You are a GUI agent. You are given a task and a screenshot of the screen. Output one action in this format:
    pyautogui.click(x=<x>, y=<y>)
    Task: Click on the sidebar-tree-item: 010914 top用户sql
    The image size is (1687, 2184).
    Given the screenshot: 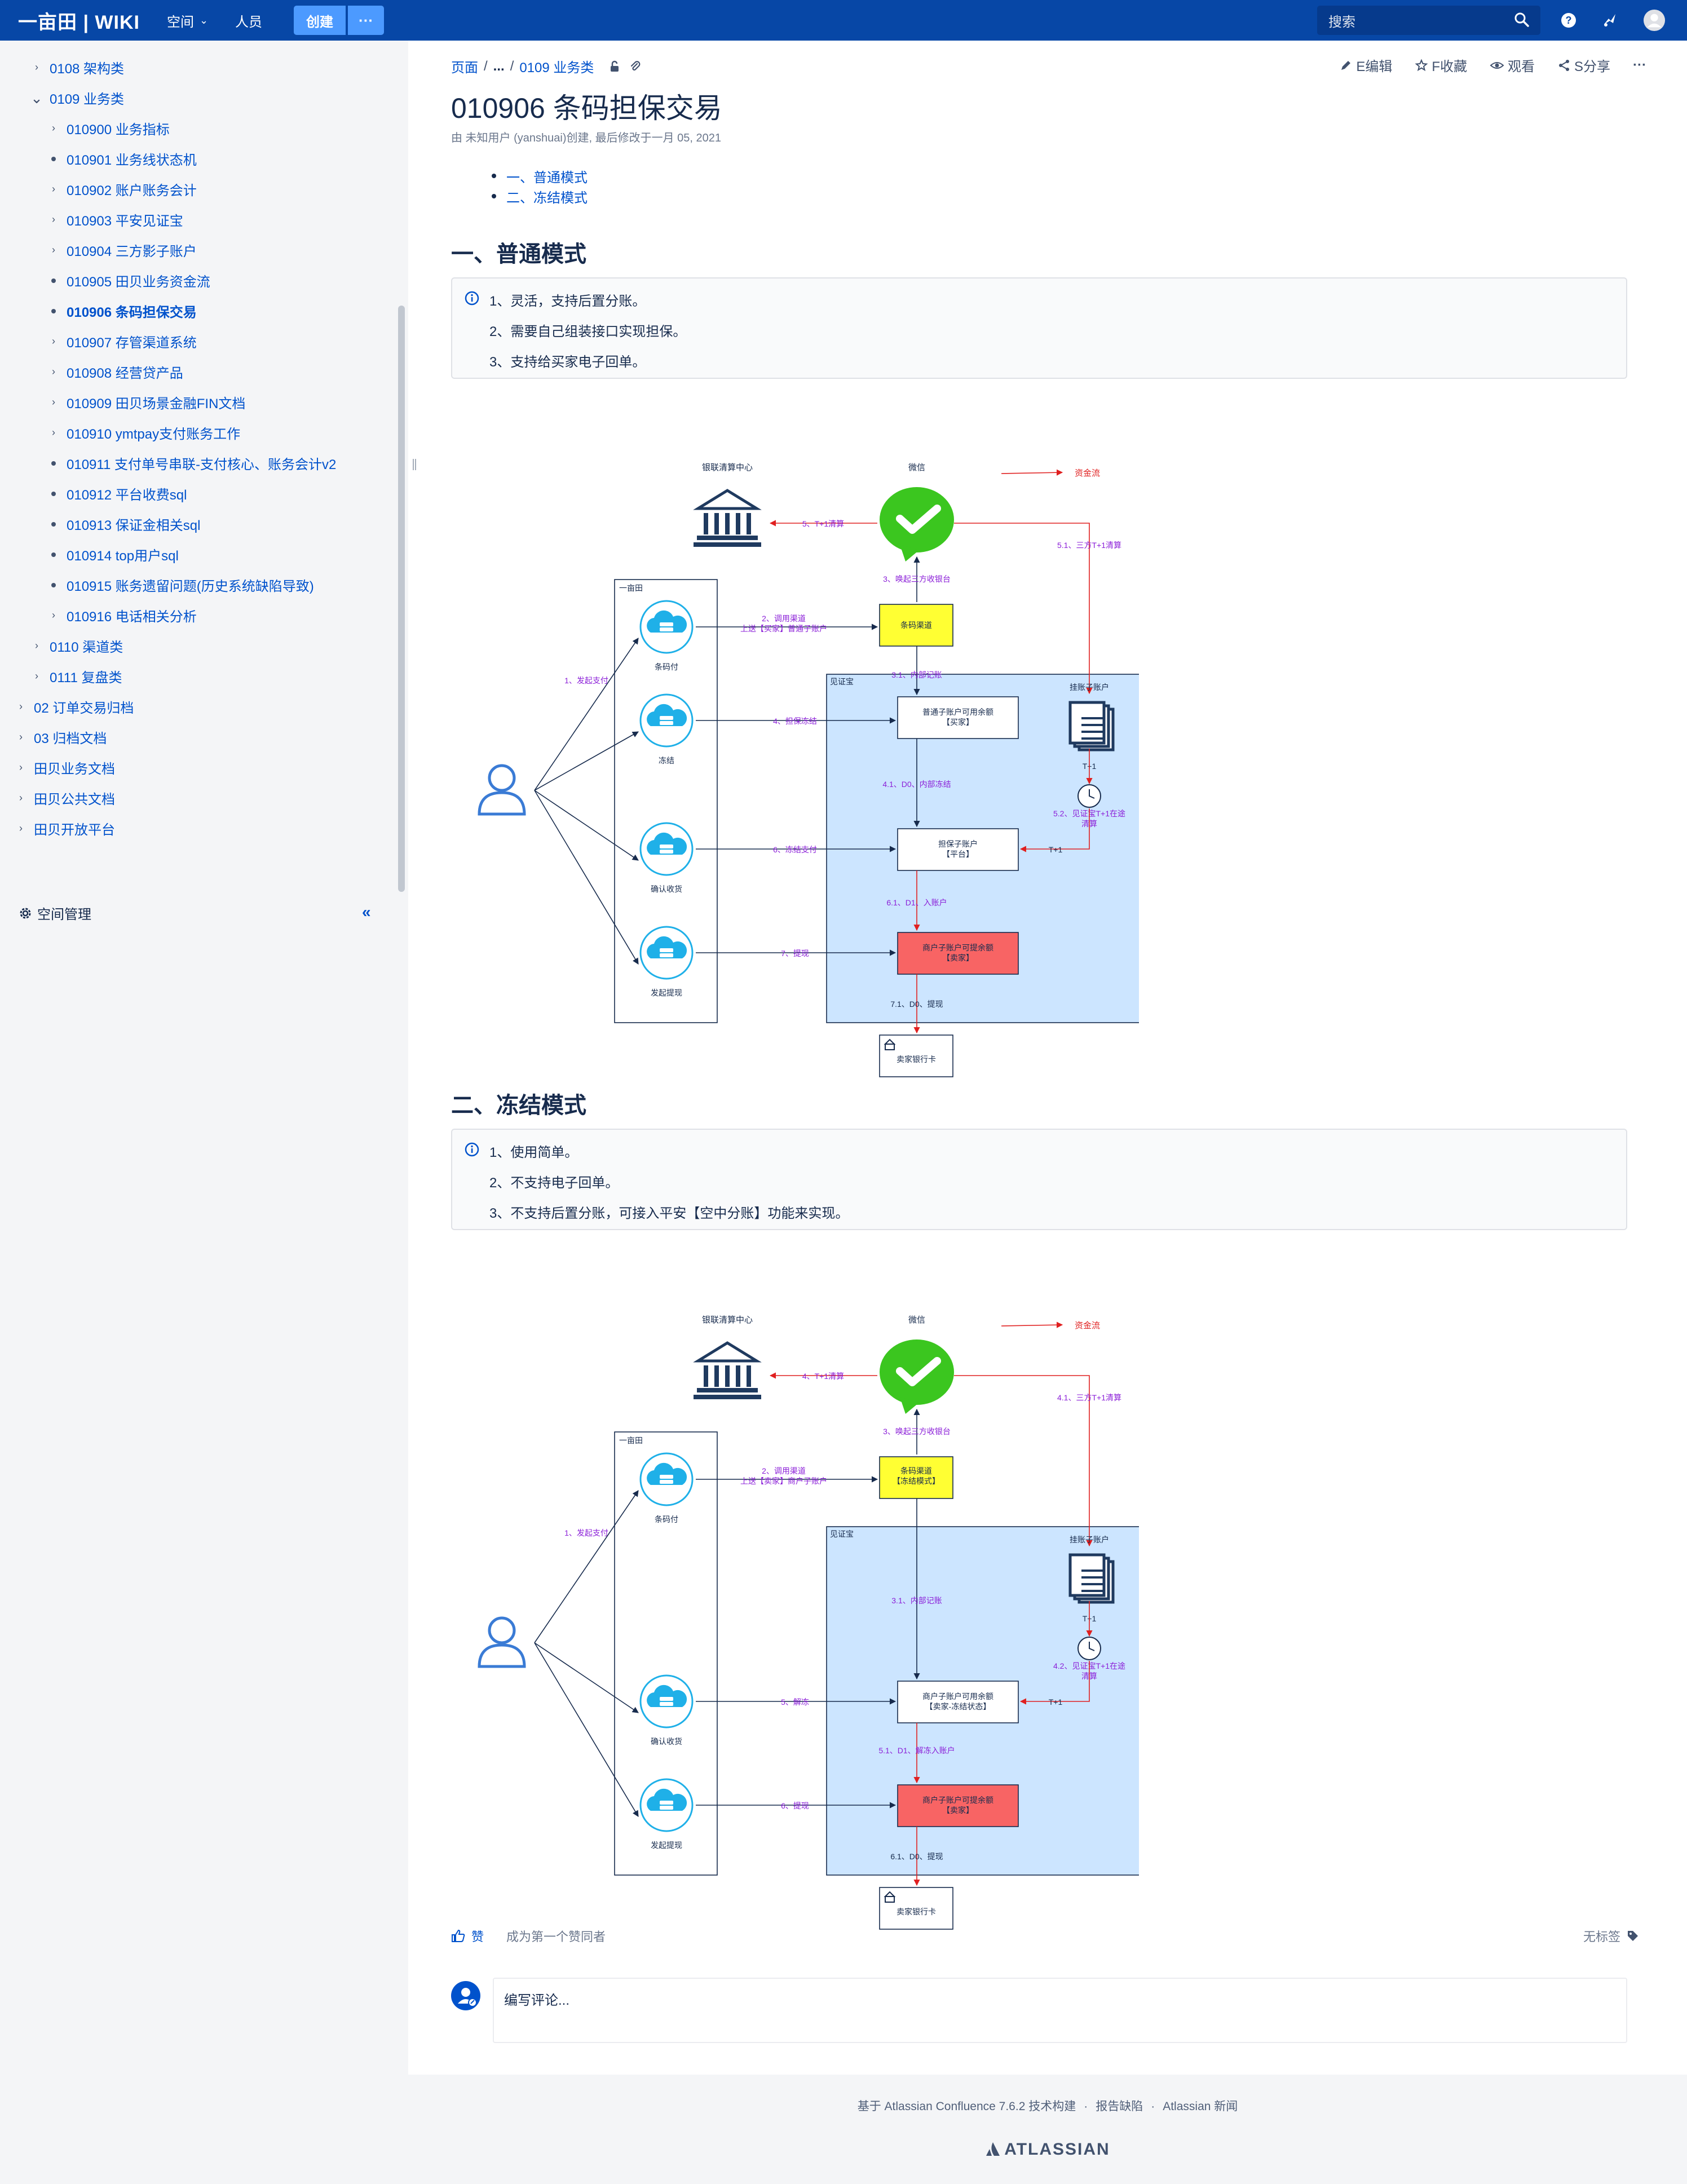 What is the action you would take?
    pyautogui.click(x=113, y=554)
    